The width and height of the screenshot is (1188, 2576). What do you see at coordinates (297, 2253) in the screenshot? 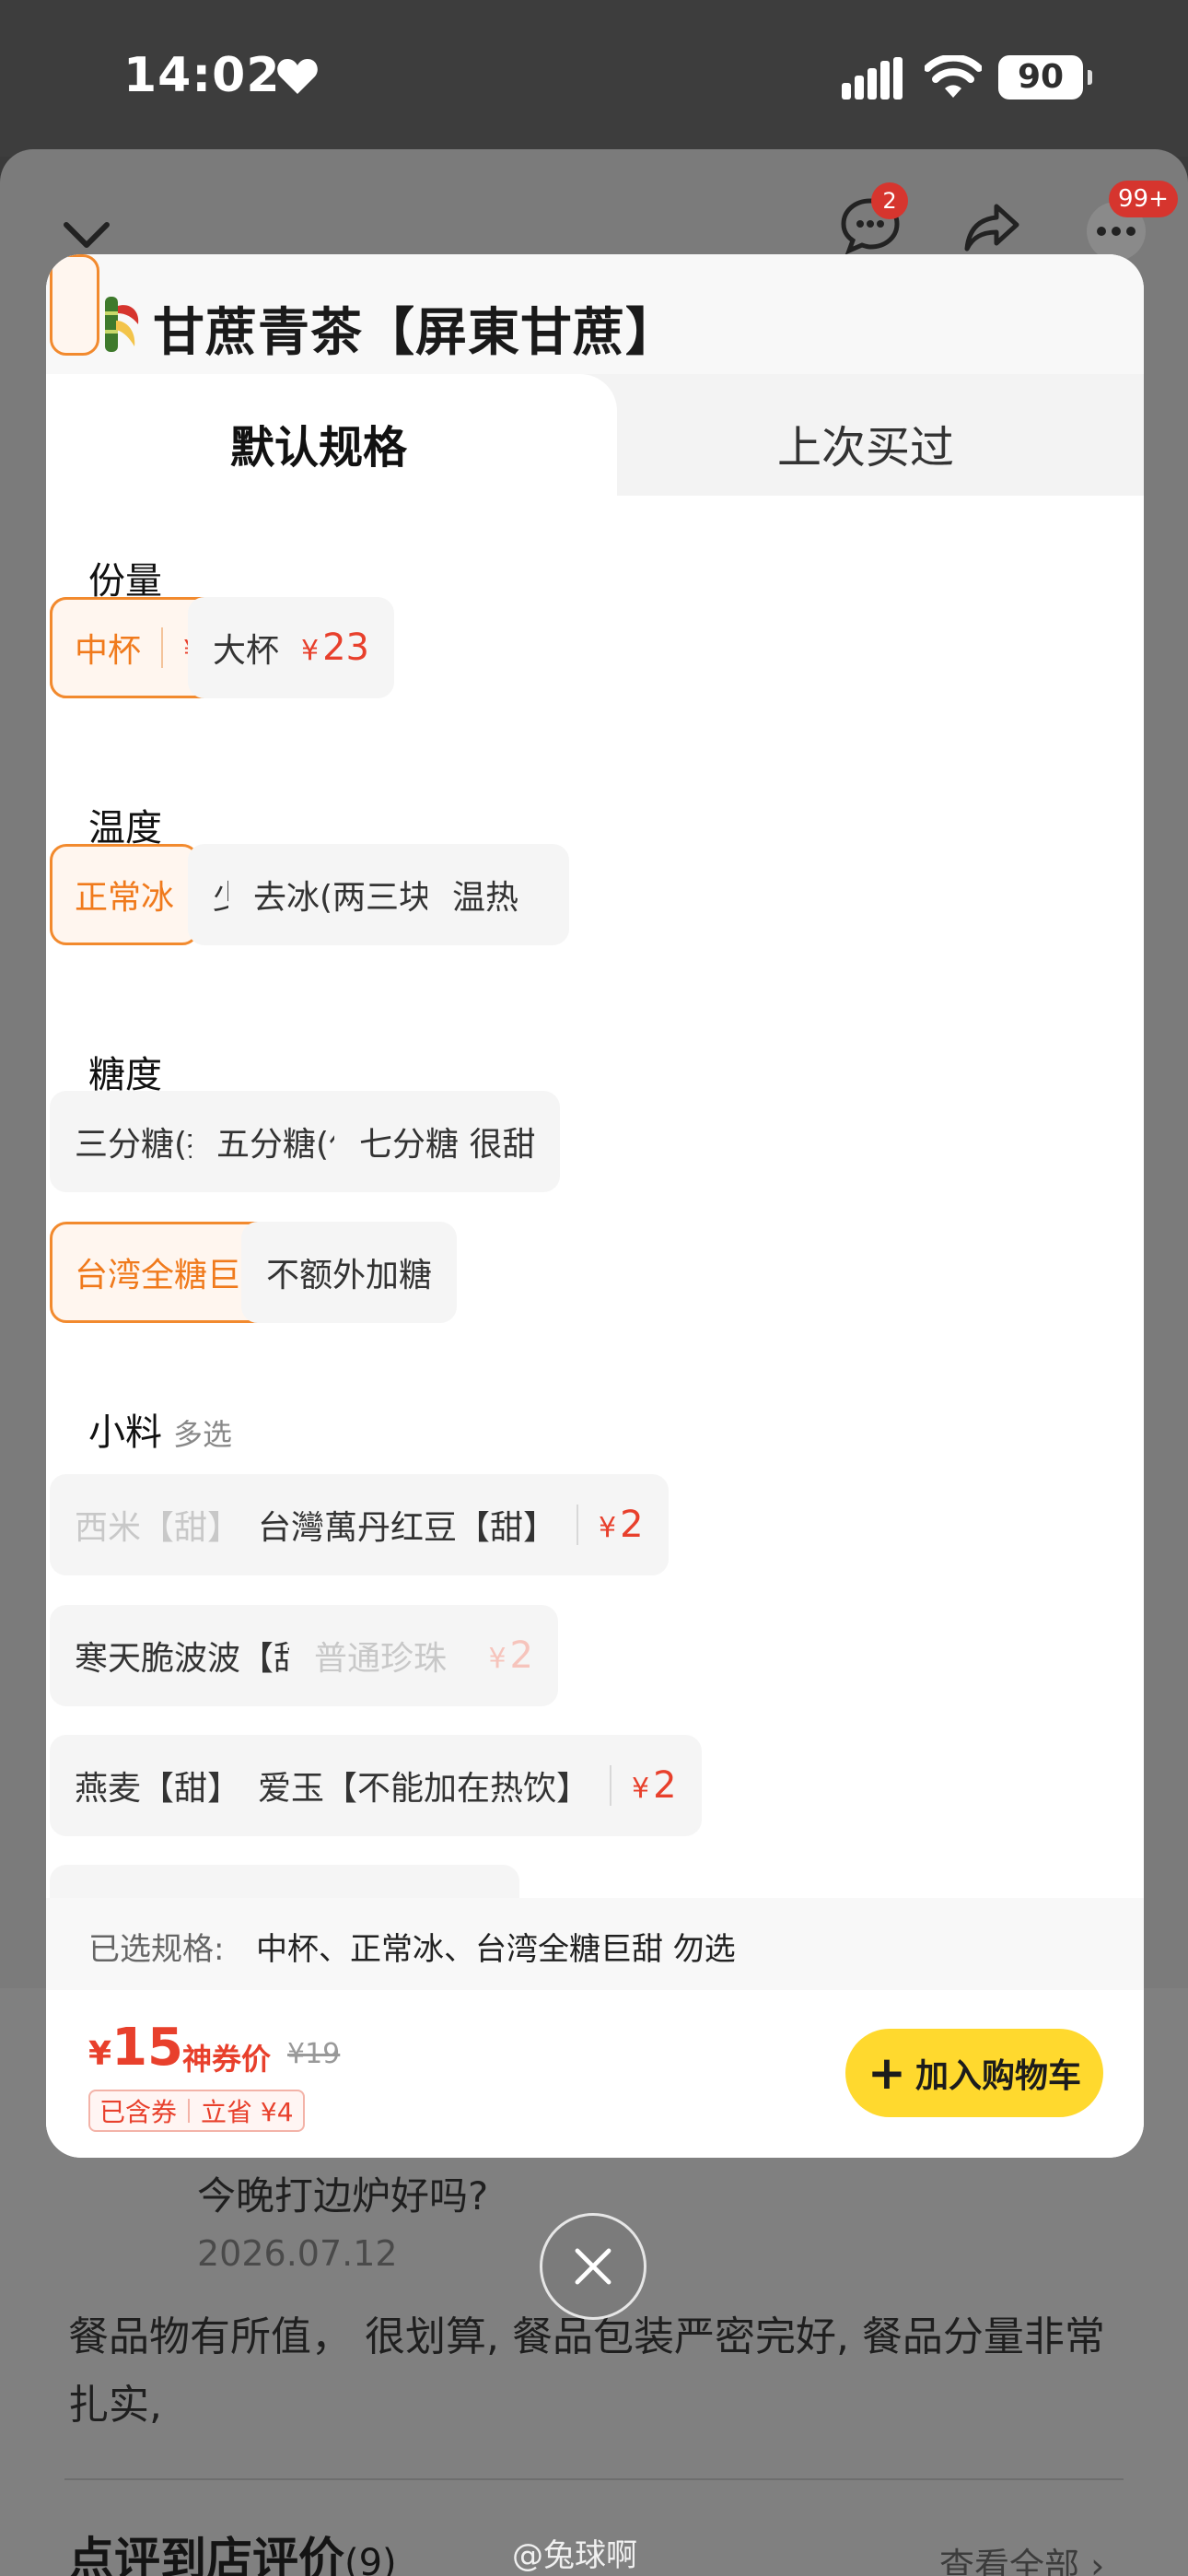
I see `review-date: 2026.07.12` at bounding box center [297, 2253].